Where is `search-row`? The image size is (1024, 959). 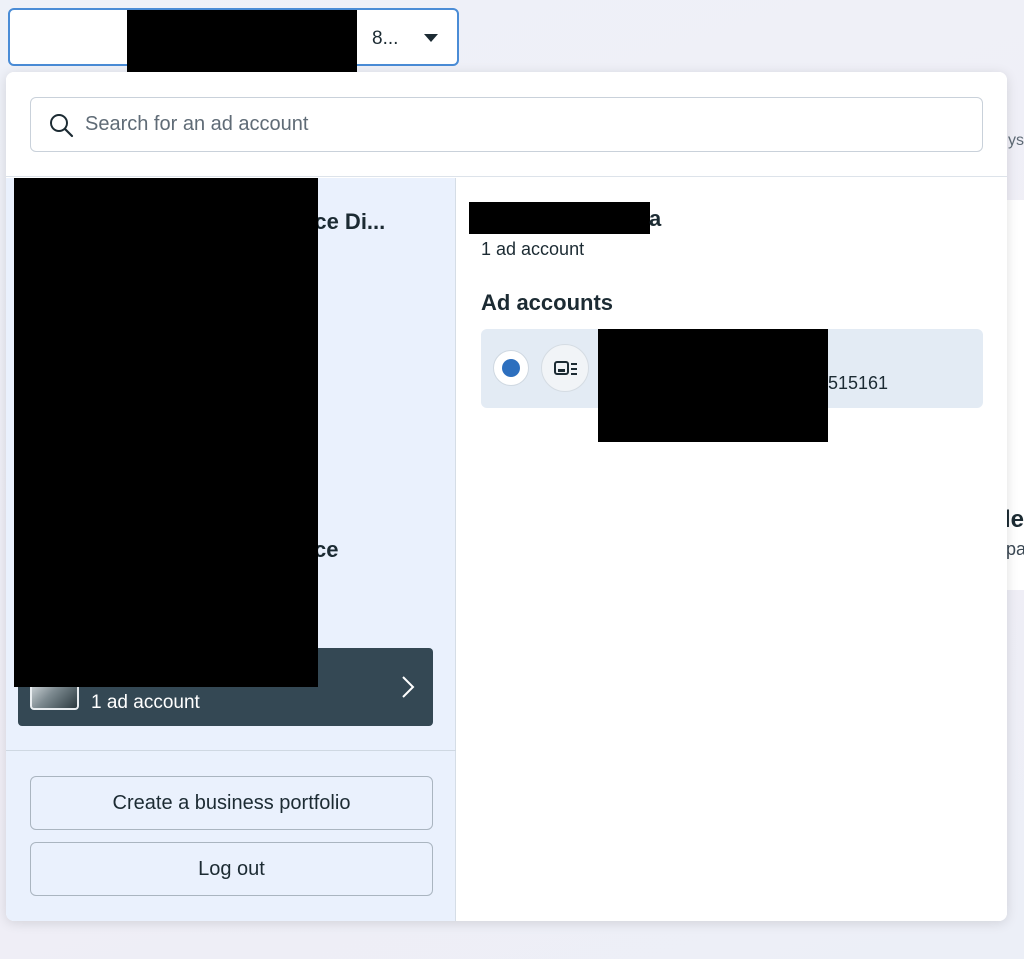 search-row is located at coordinates (506, 124).